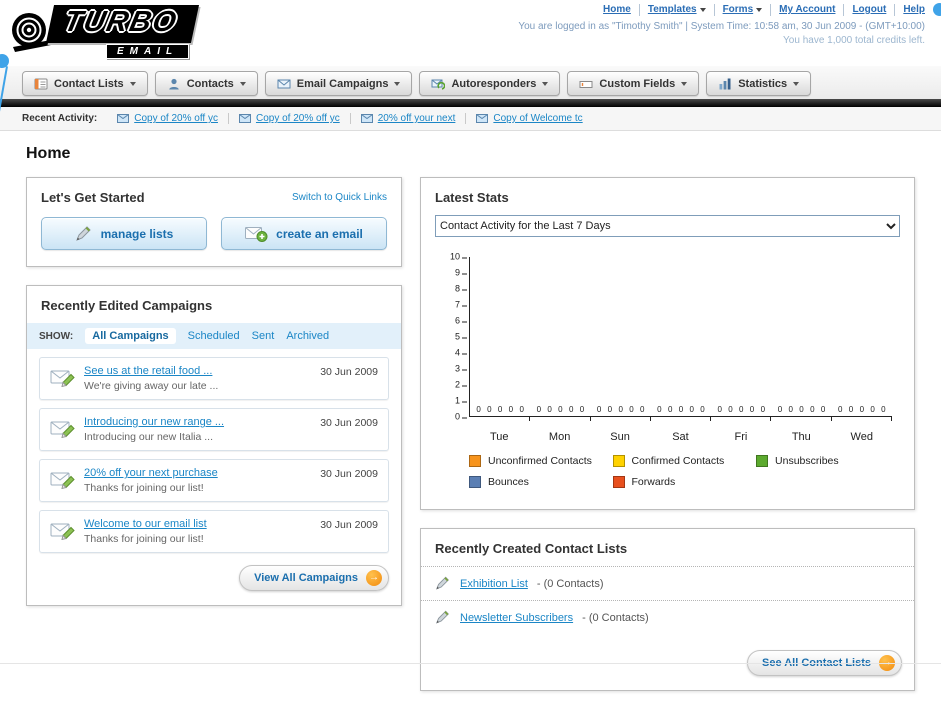 This screenshot has height=709, width=941. What do you see at coordinates (570, 583) in the screenshot?
I see `contact-list-count: - (0 Contacts)` at bounding box center [570, 583].